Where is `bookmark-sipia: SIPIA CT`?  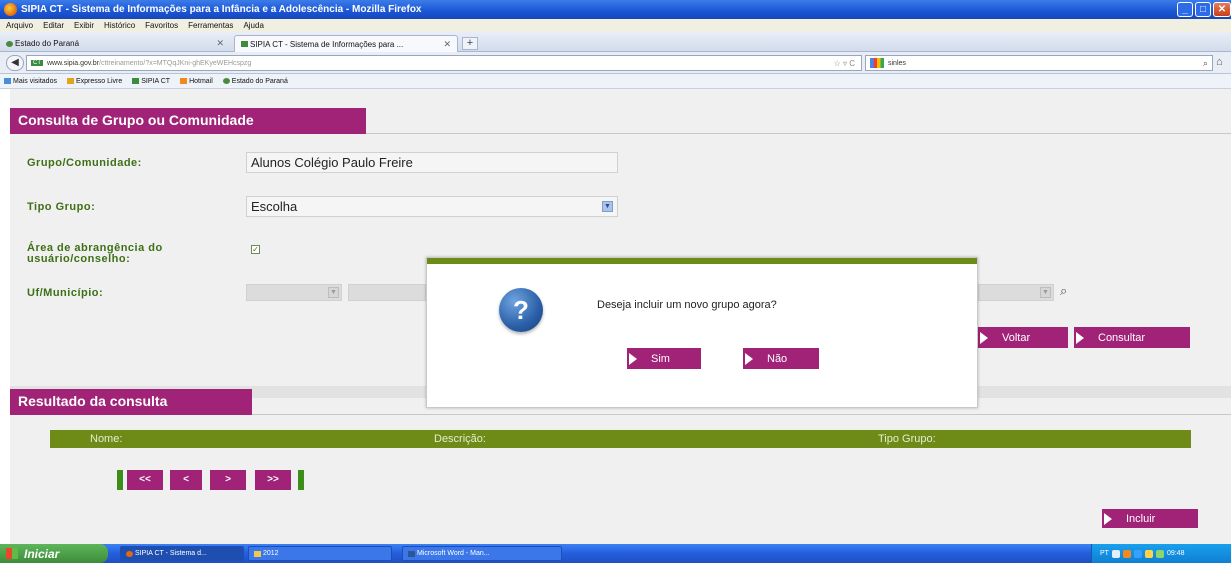
bookmark-sipia: SIPIA CT is located at coordinates (151, 81).